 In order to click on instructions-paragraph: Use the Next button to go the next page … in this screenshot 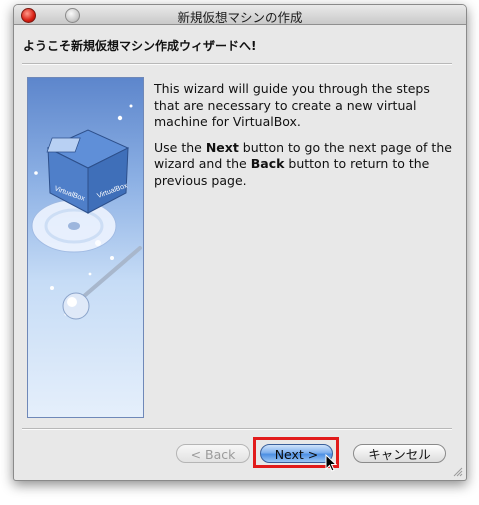, I will do `click(303, 163)`.